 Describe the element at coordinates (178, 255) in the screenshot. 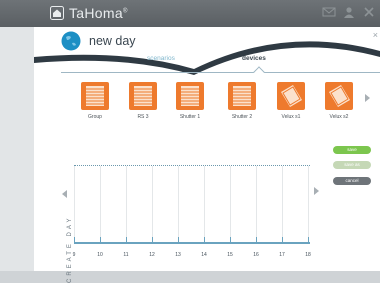

I see `hour-label: 13` at that location.